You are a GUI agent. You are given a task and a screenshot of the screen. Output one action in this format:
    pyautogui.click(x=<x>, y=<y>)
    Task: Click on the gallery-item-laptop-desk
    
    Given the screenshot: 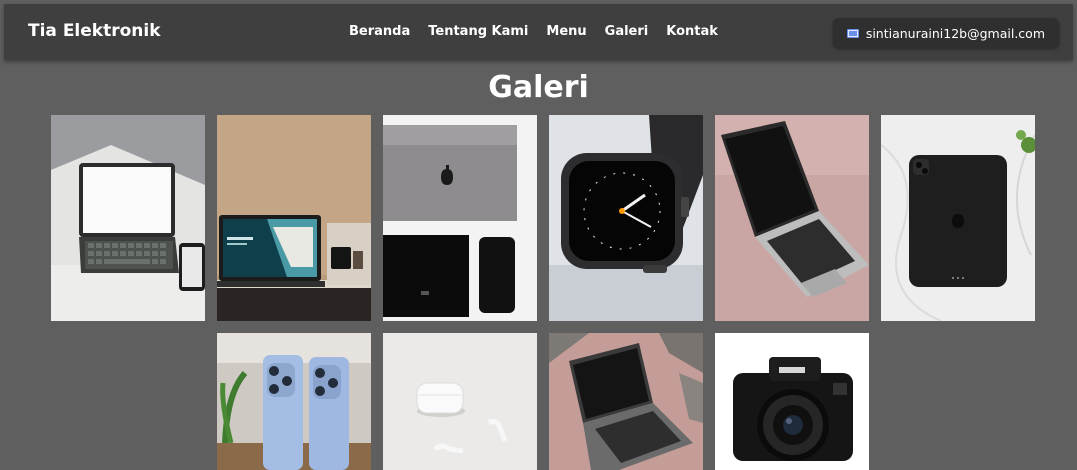 What is the action you would take?
    pyautogui.click(x=294, y=218)
    